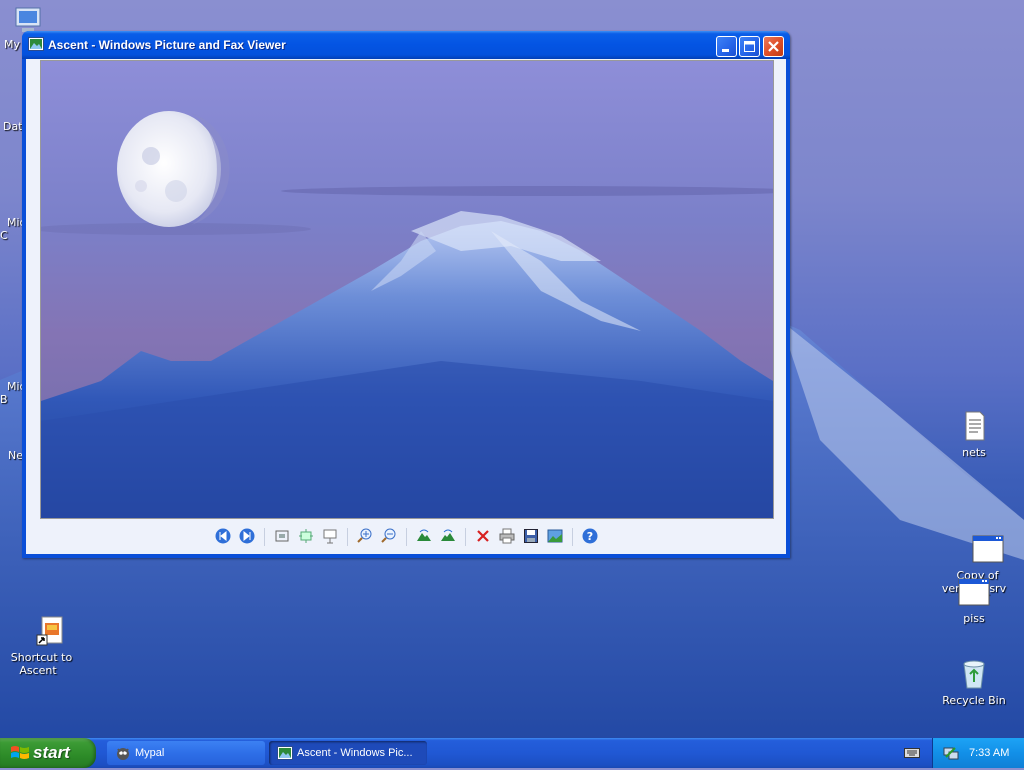 The image size is (1024, 770). I want to click on delete-icon, so click(483, 537).